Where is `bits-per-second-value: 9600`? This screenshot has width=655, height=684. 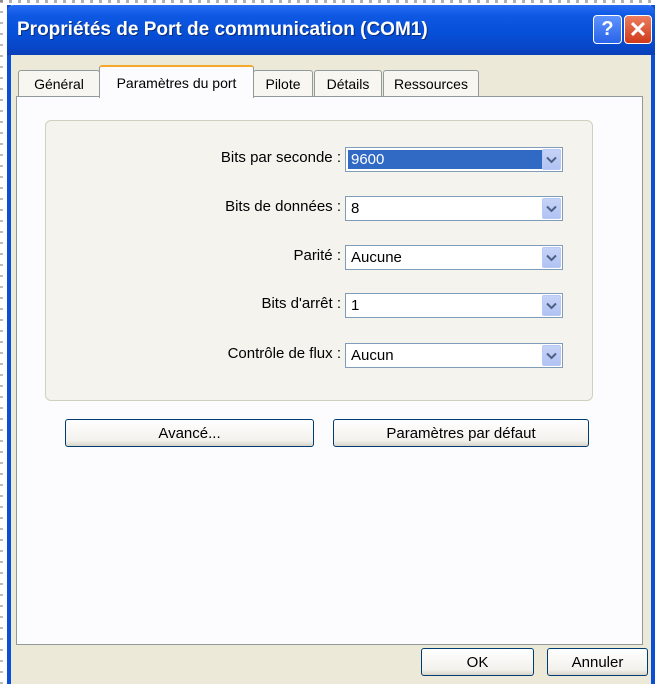 bits-per-second-value: 9600 is located at coordinates (446, 159).